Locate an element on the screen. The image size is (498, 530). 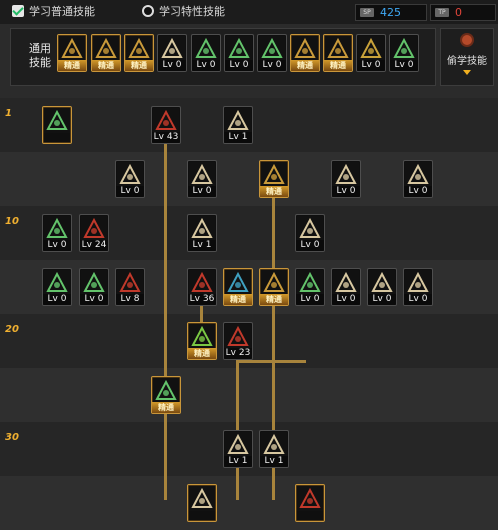
beast-icon is located at coordinates (274, 282).